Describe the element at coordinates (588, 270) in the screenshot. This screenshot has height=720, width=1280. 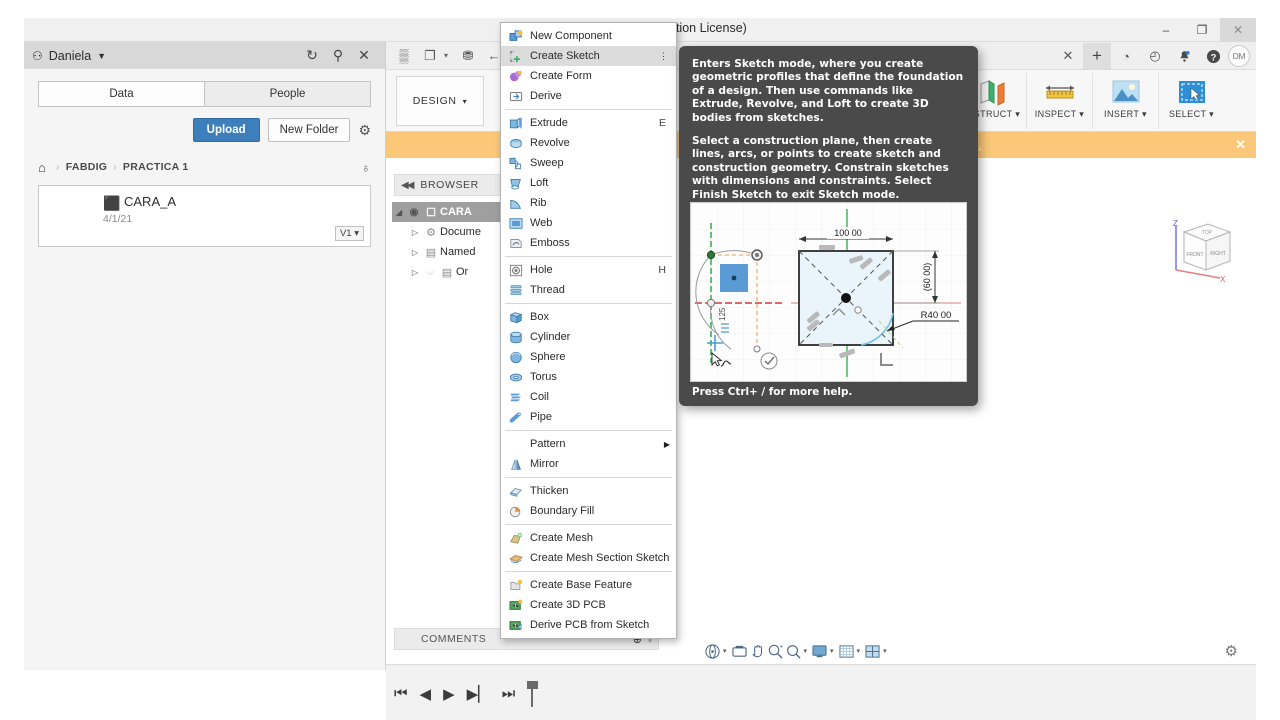
I see `menu-item-hole: Hole H` at that location.